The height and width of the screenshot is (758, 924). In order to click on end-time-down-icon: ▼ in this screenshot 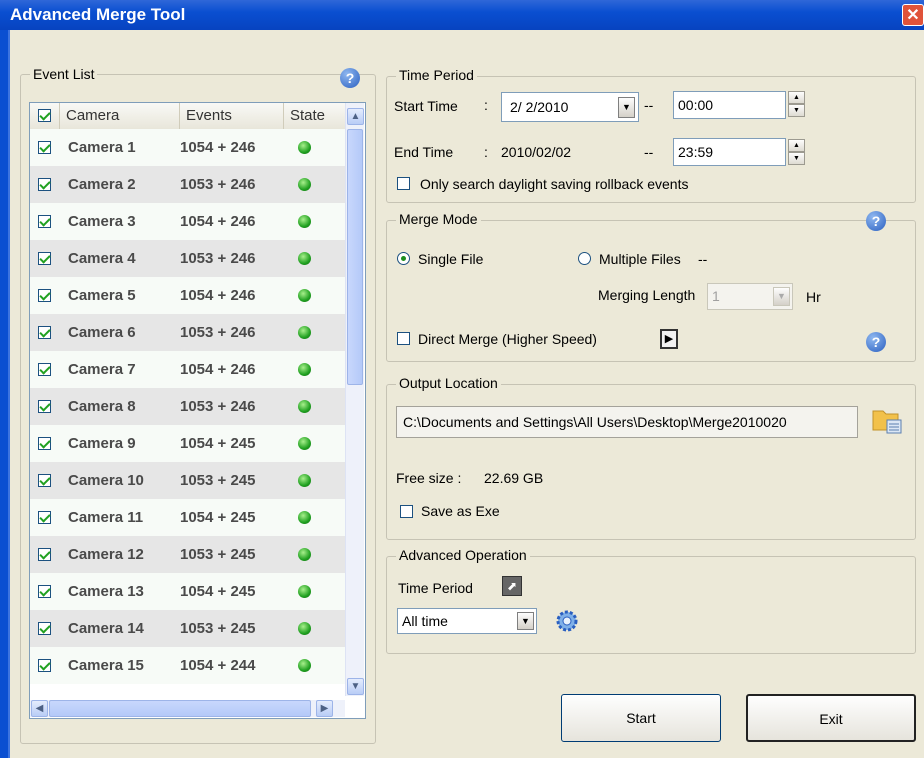, I will do `click(796, 158)`.